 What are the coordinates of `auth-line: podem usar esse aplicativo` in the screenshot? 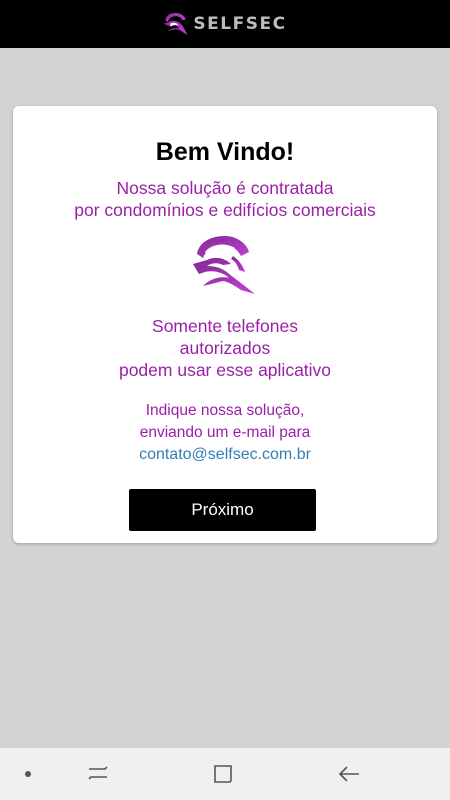 It's located at (225, 370).